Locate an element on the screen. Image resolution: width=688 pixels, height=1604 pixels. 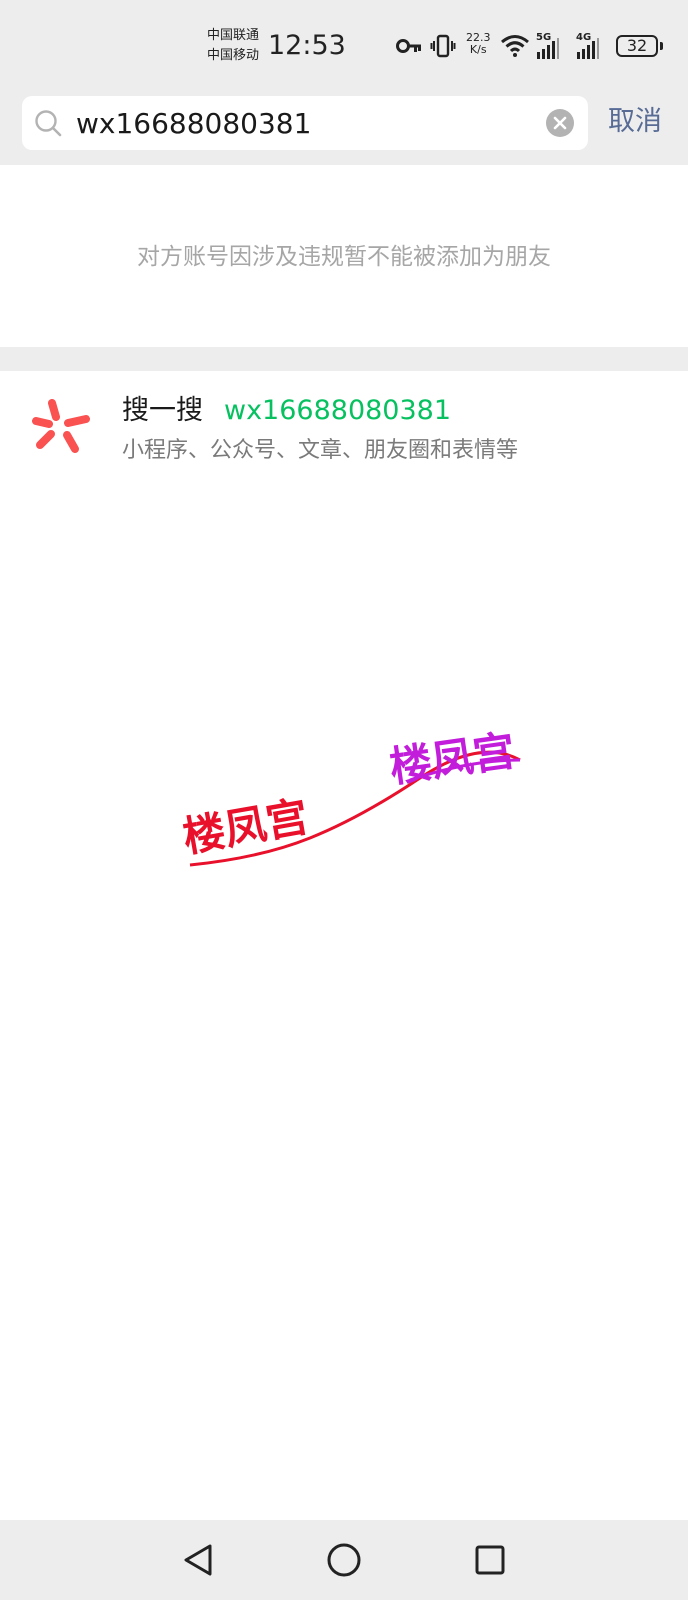
search-box is located at coordinates (305, 123).